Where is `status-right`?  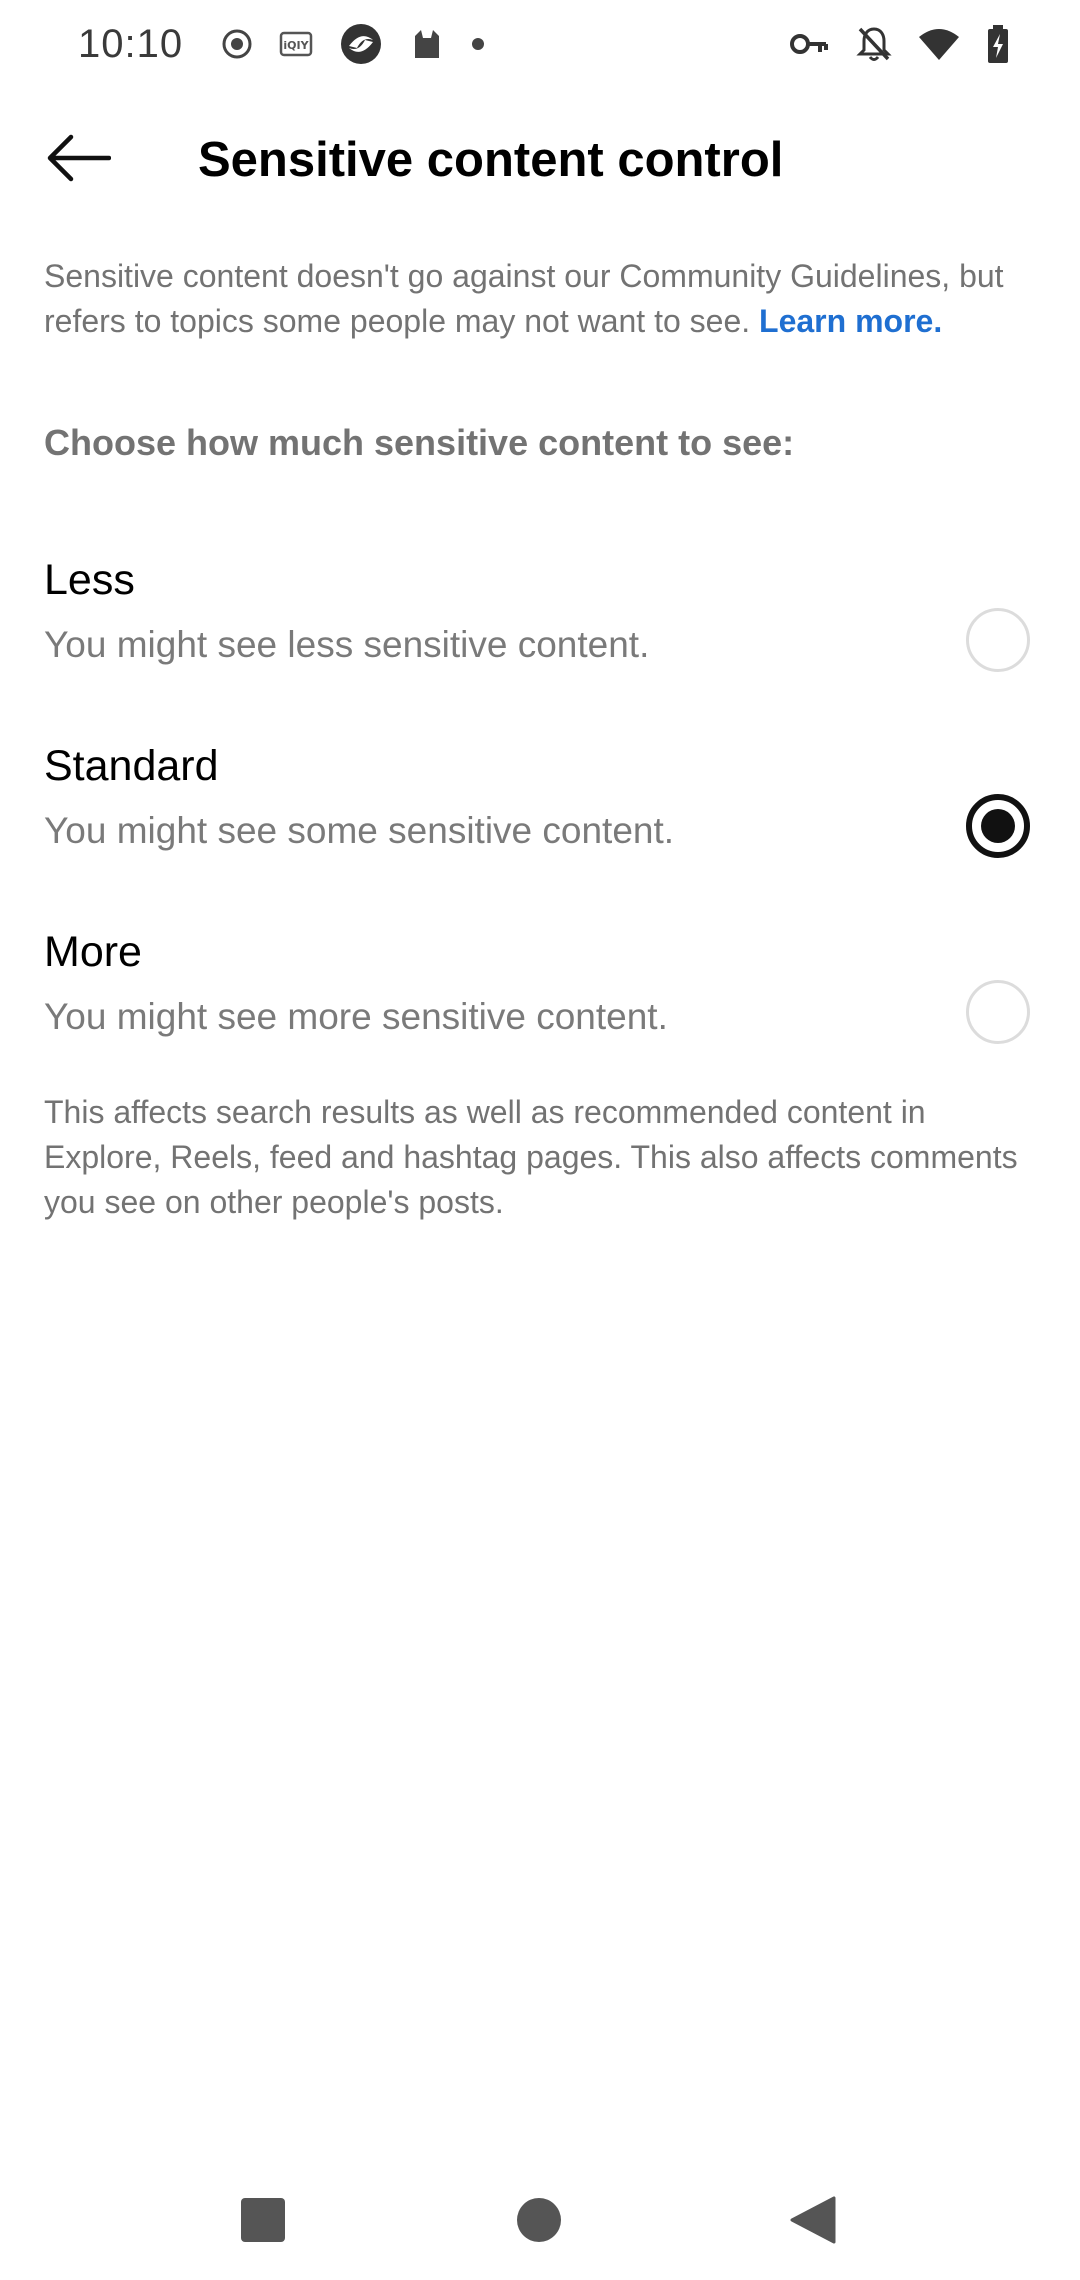 status-right is located at coordinates (900, 44).